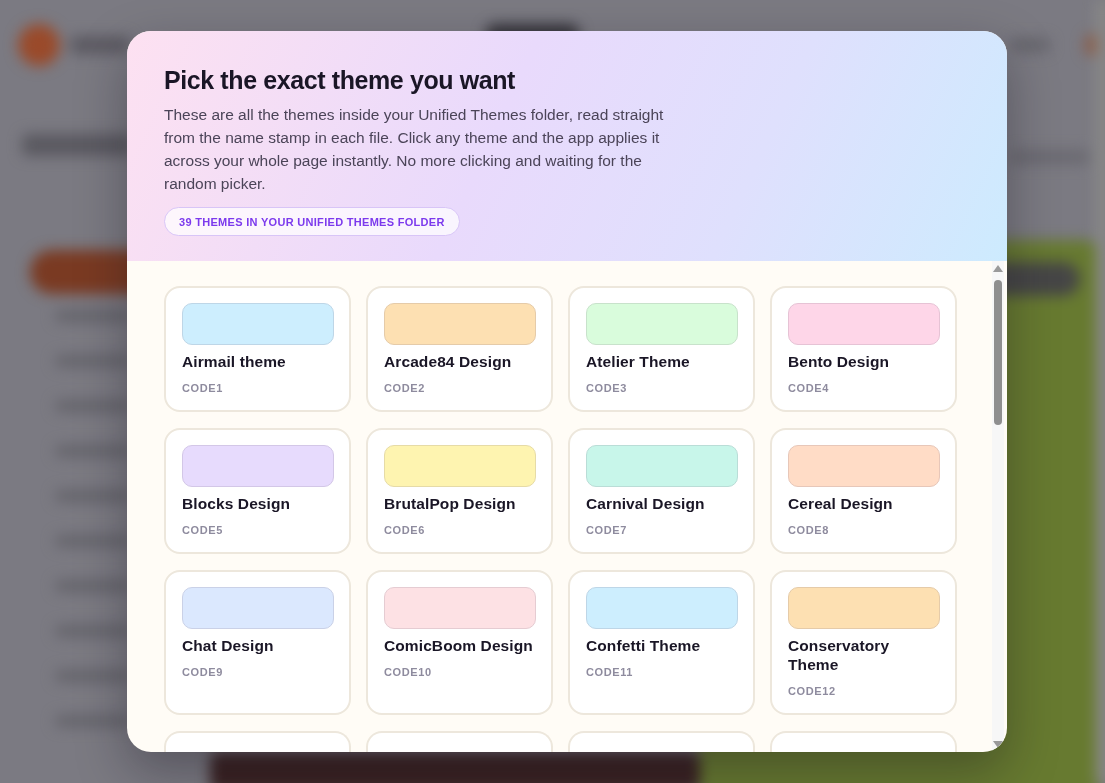 The height and width of the screenshot is (783, 1105). Describe the element at coordinates (340, 80) in the screenshot. I see `dialog-title: Pick the exact theme you want` at that location.